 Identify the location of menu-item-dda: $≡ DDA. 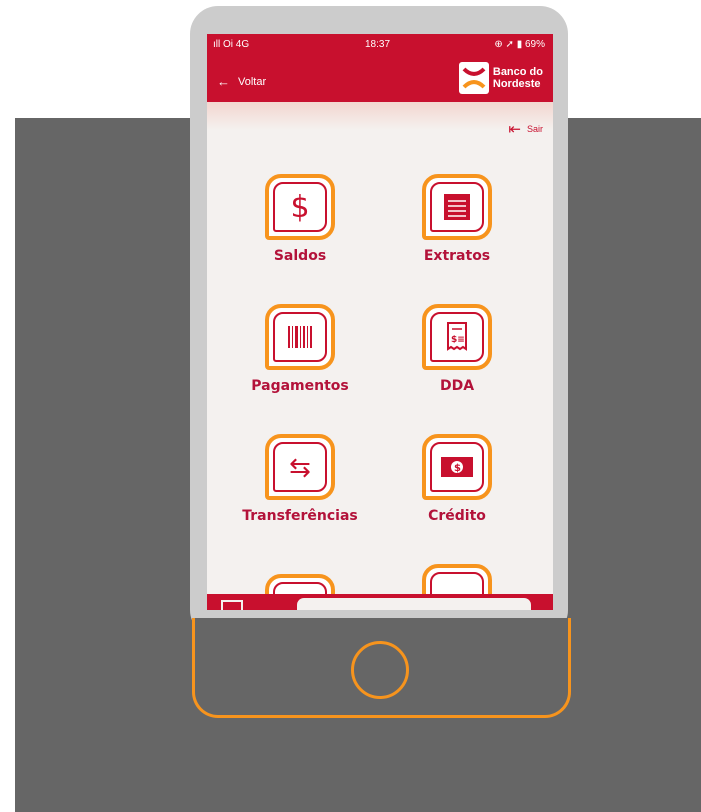
(457, 349).